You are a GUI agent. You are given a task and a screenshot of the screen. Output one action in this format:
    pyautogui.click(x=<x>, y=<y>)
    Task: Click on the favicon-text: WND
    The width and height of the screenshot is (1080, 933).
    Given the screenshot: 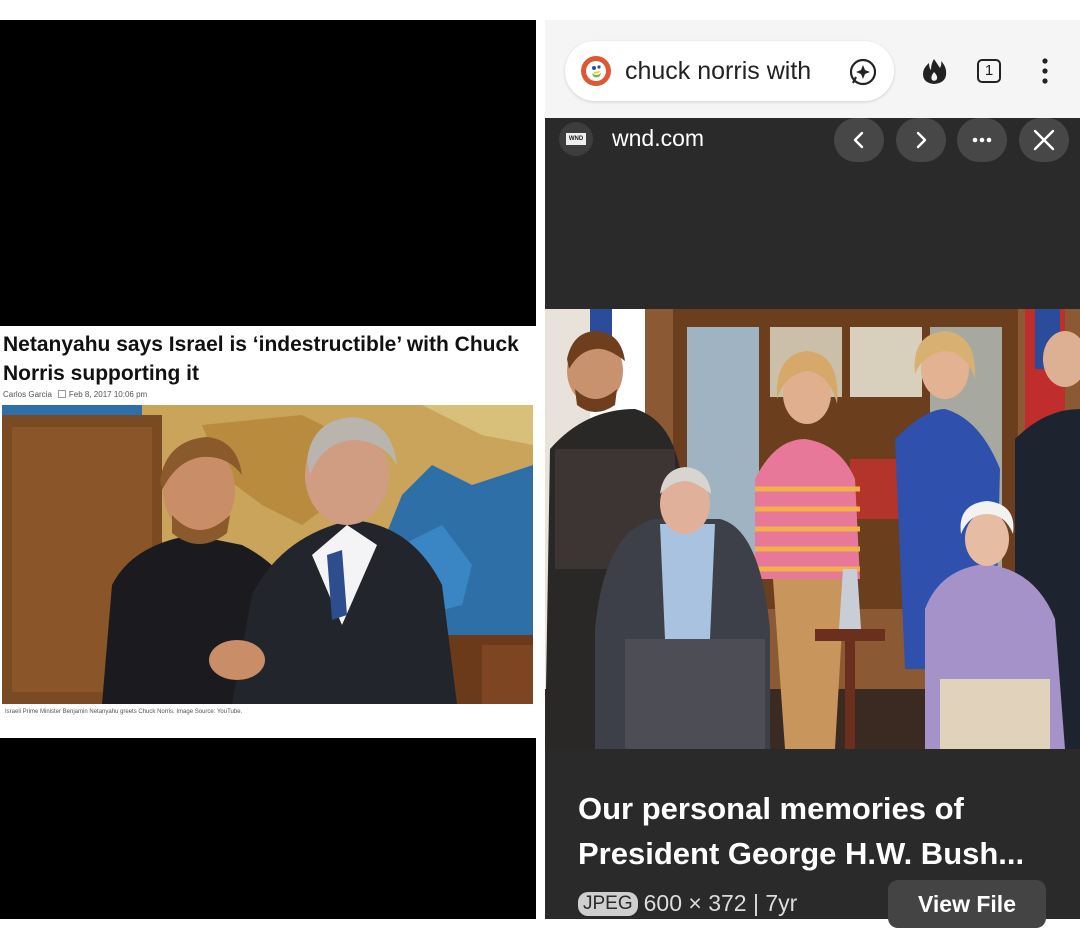 What is the action you would take?
    pyautogui.click(x=576, y=139)
    